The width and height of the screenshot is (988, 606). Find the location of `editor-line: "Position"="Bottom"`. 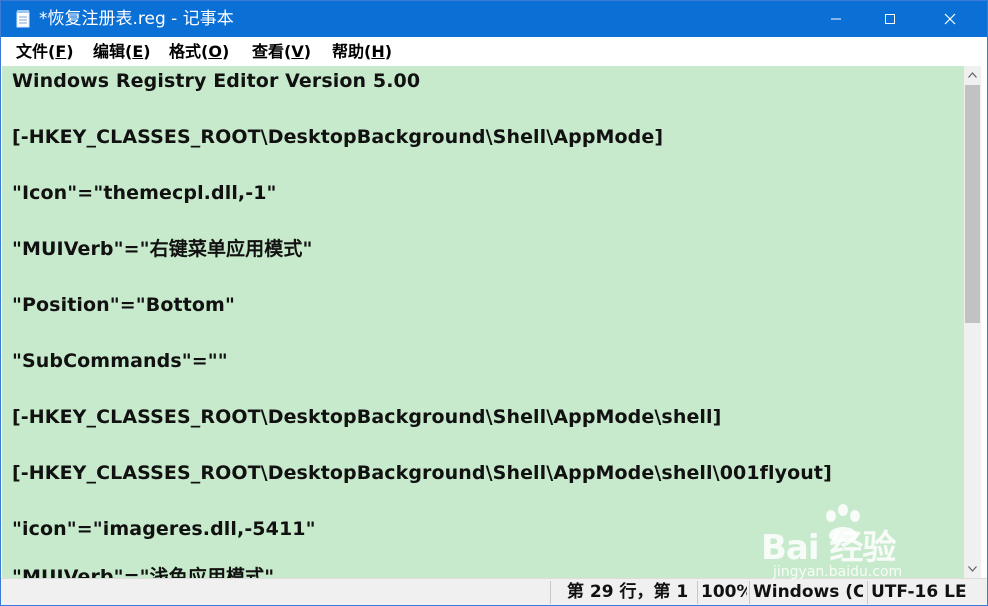

editor-line: "Position"="Bottom" is located at coordinates (123, 305).